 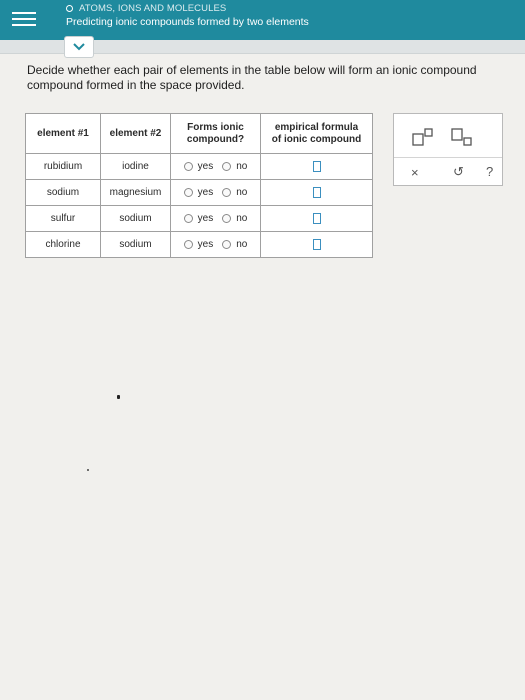 What do you see at coordinates (489, 171) in the screenshot?
I see `help-button: ?` at bounding box center [489, 171].